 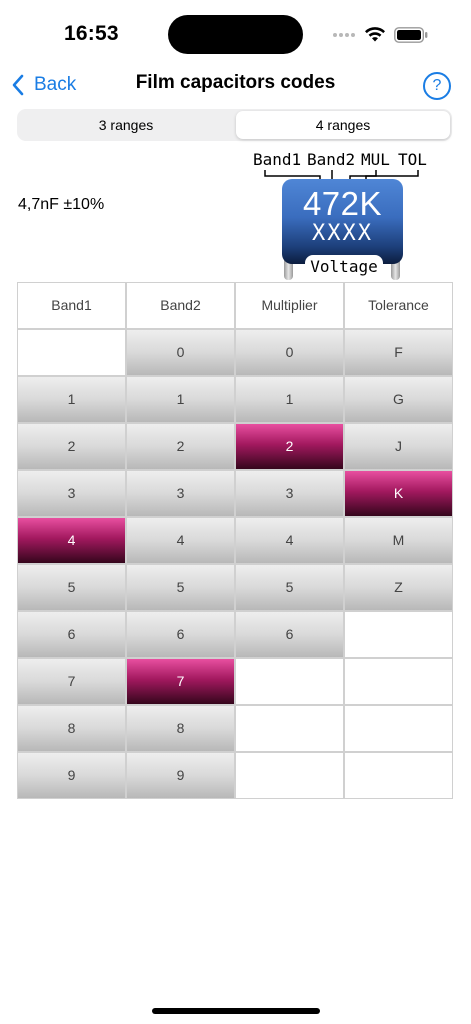 I want to click on band2-option: 1, so click(x=180, y=399).